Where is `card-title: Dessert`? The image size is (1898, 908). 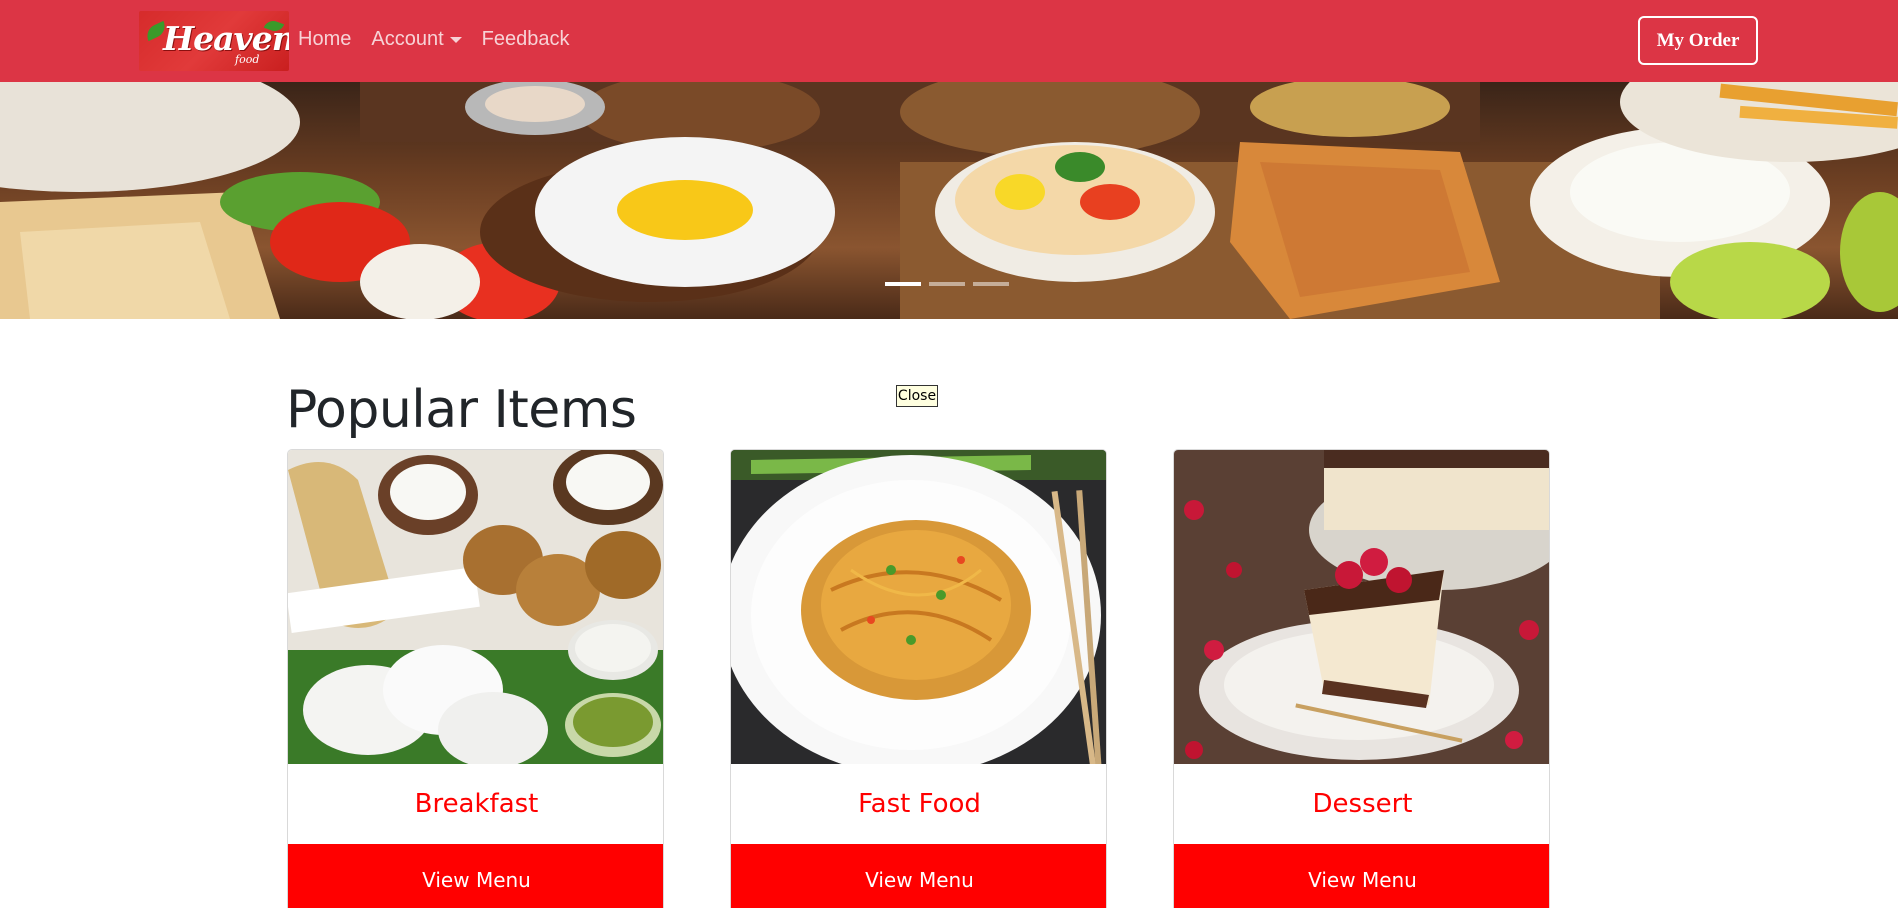 card-title: Dessert is located at coordinates (1362, 804).